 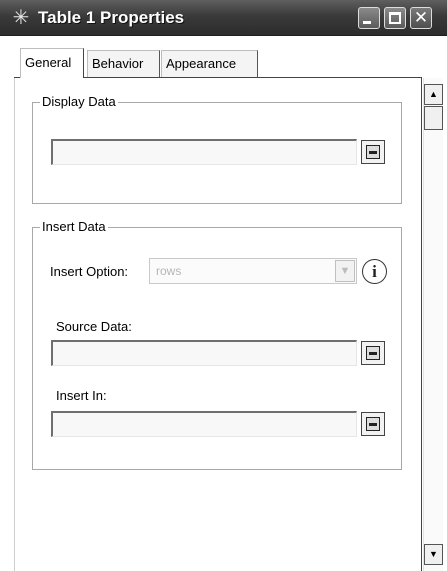 I want to click on tab-general: General, so click(x=52, y=63).